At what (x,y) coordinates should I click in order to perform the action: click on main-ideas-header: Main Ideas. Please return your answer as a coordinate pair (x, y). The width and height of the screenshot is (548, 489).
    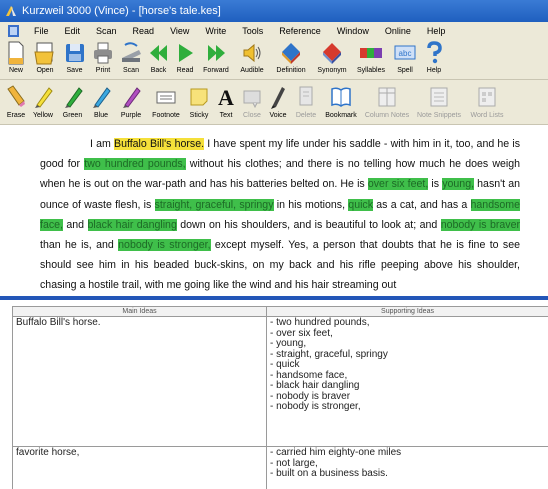
    Looking at the image, I should click on (139, 311).